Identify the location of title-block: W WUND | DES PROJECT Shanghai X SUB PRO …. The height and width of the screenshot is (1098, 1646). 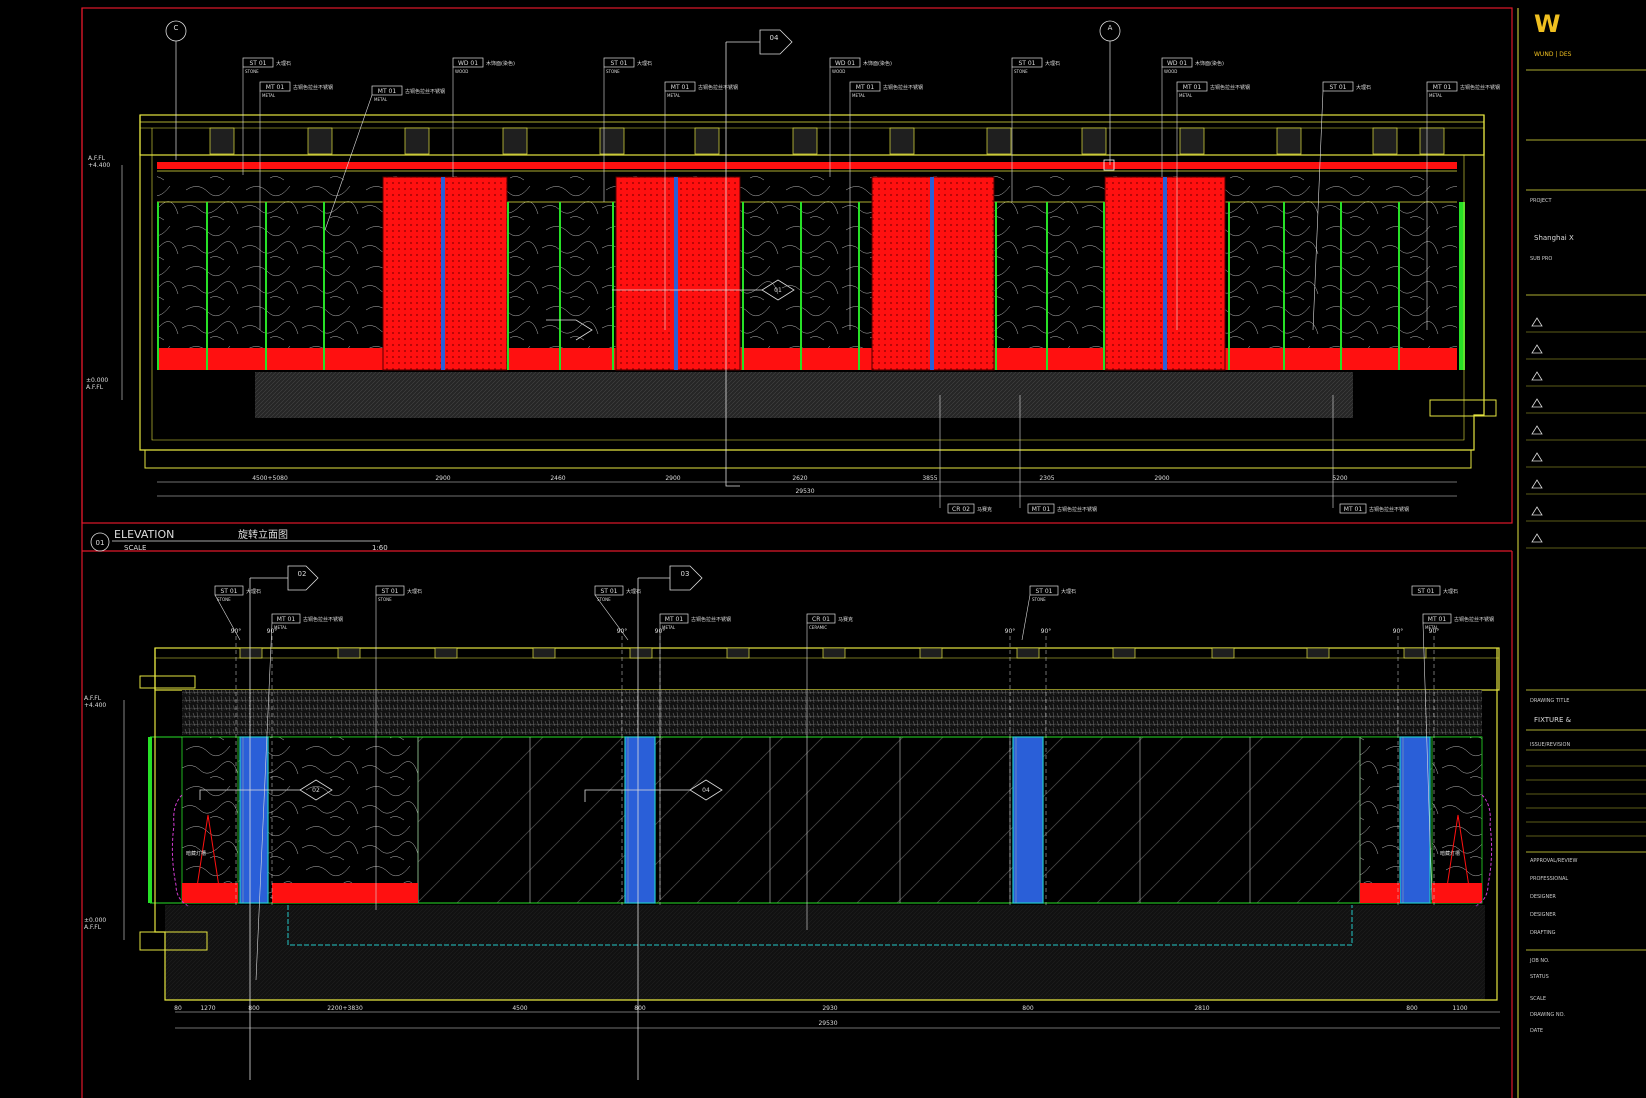
(1586, 522).